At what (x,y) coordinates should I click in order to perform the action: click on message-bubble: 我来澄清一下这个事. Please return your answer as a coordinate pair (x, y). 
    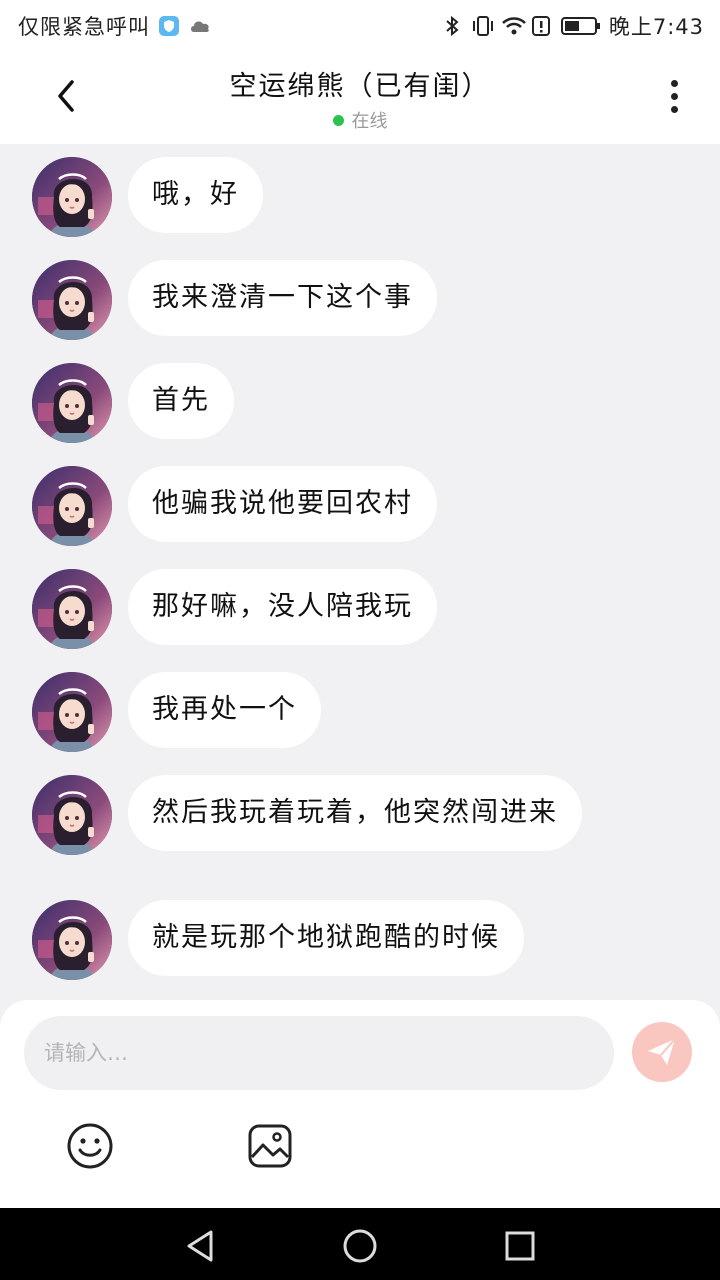
    Looking at the image, I should click on (282, 298).